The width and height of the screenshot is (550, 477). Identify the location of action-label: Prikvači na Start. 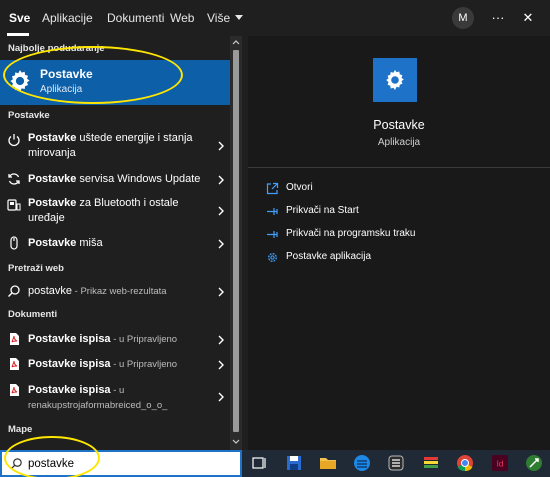
(322, 210).